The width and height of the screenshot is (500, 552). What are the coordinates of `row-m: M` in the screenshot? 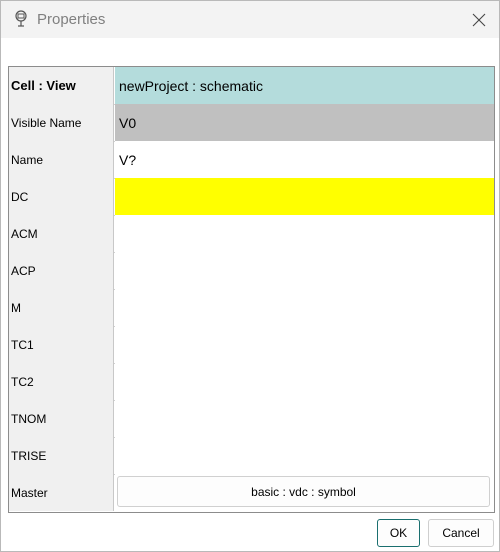 It's located at (251, 308).